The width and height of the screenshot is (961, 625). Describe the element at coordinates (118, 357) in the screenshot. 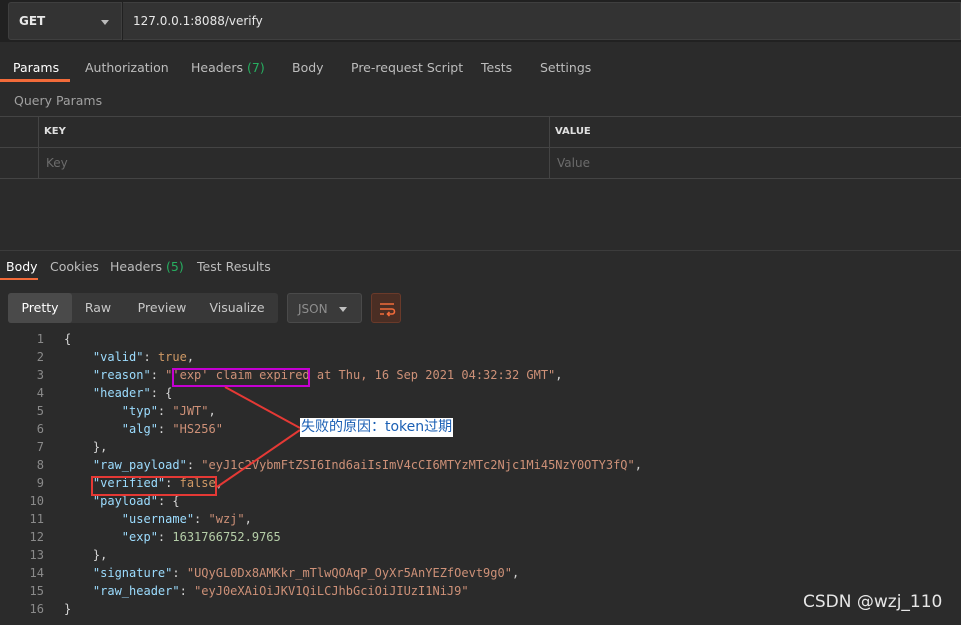

I see `json-key: "valid"` at that location.